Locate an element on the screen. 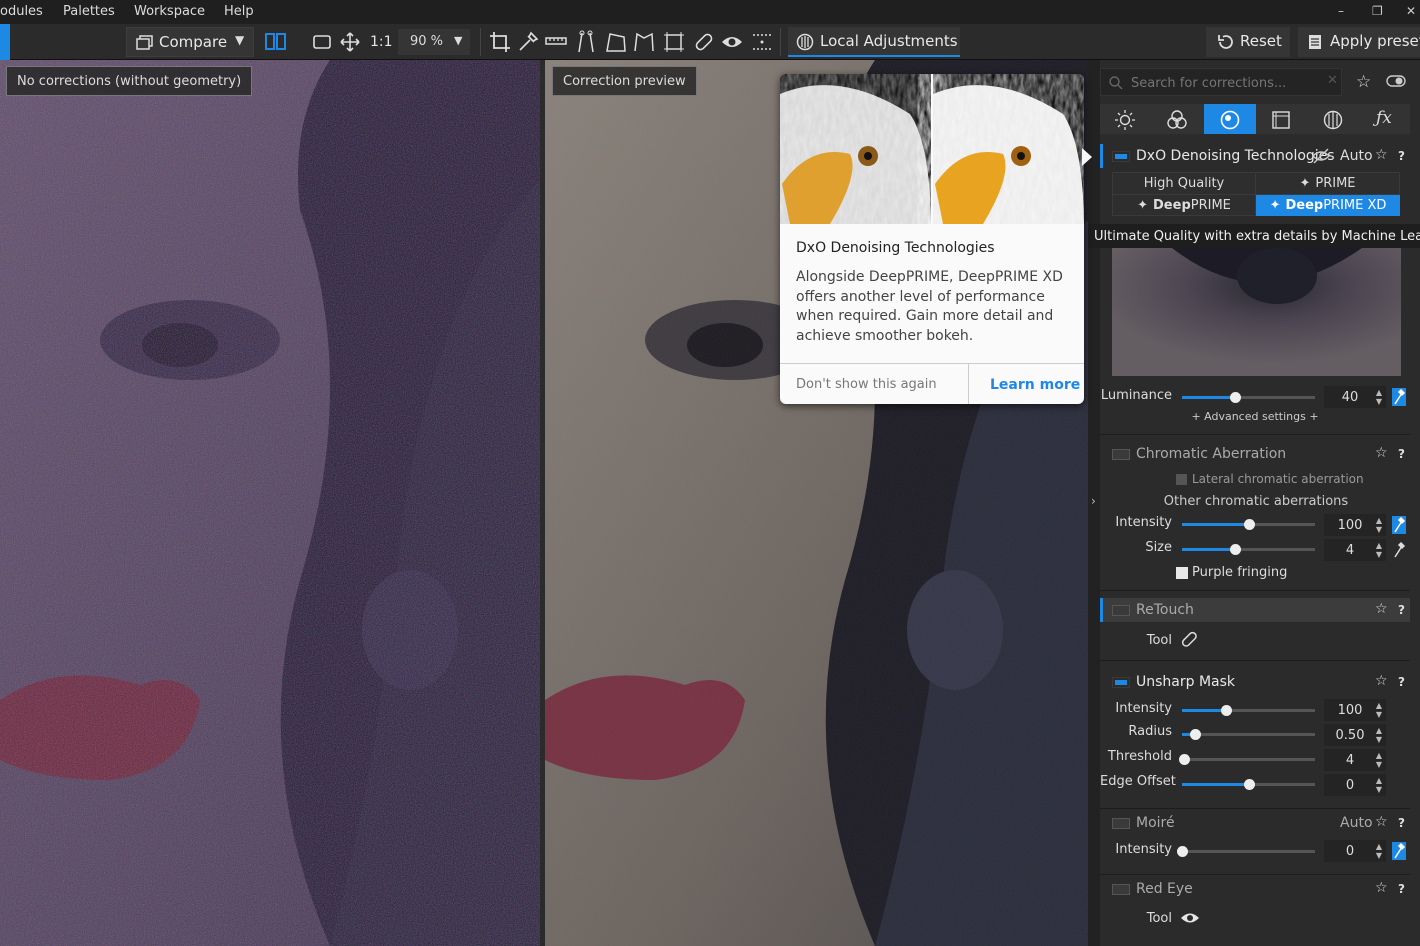  luminance-input: 40 ▲ ▼ is located at coordinates (1355, 397).